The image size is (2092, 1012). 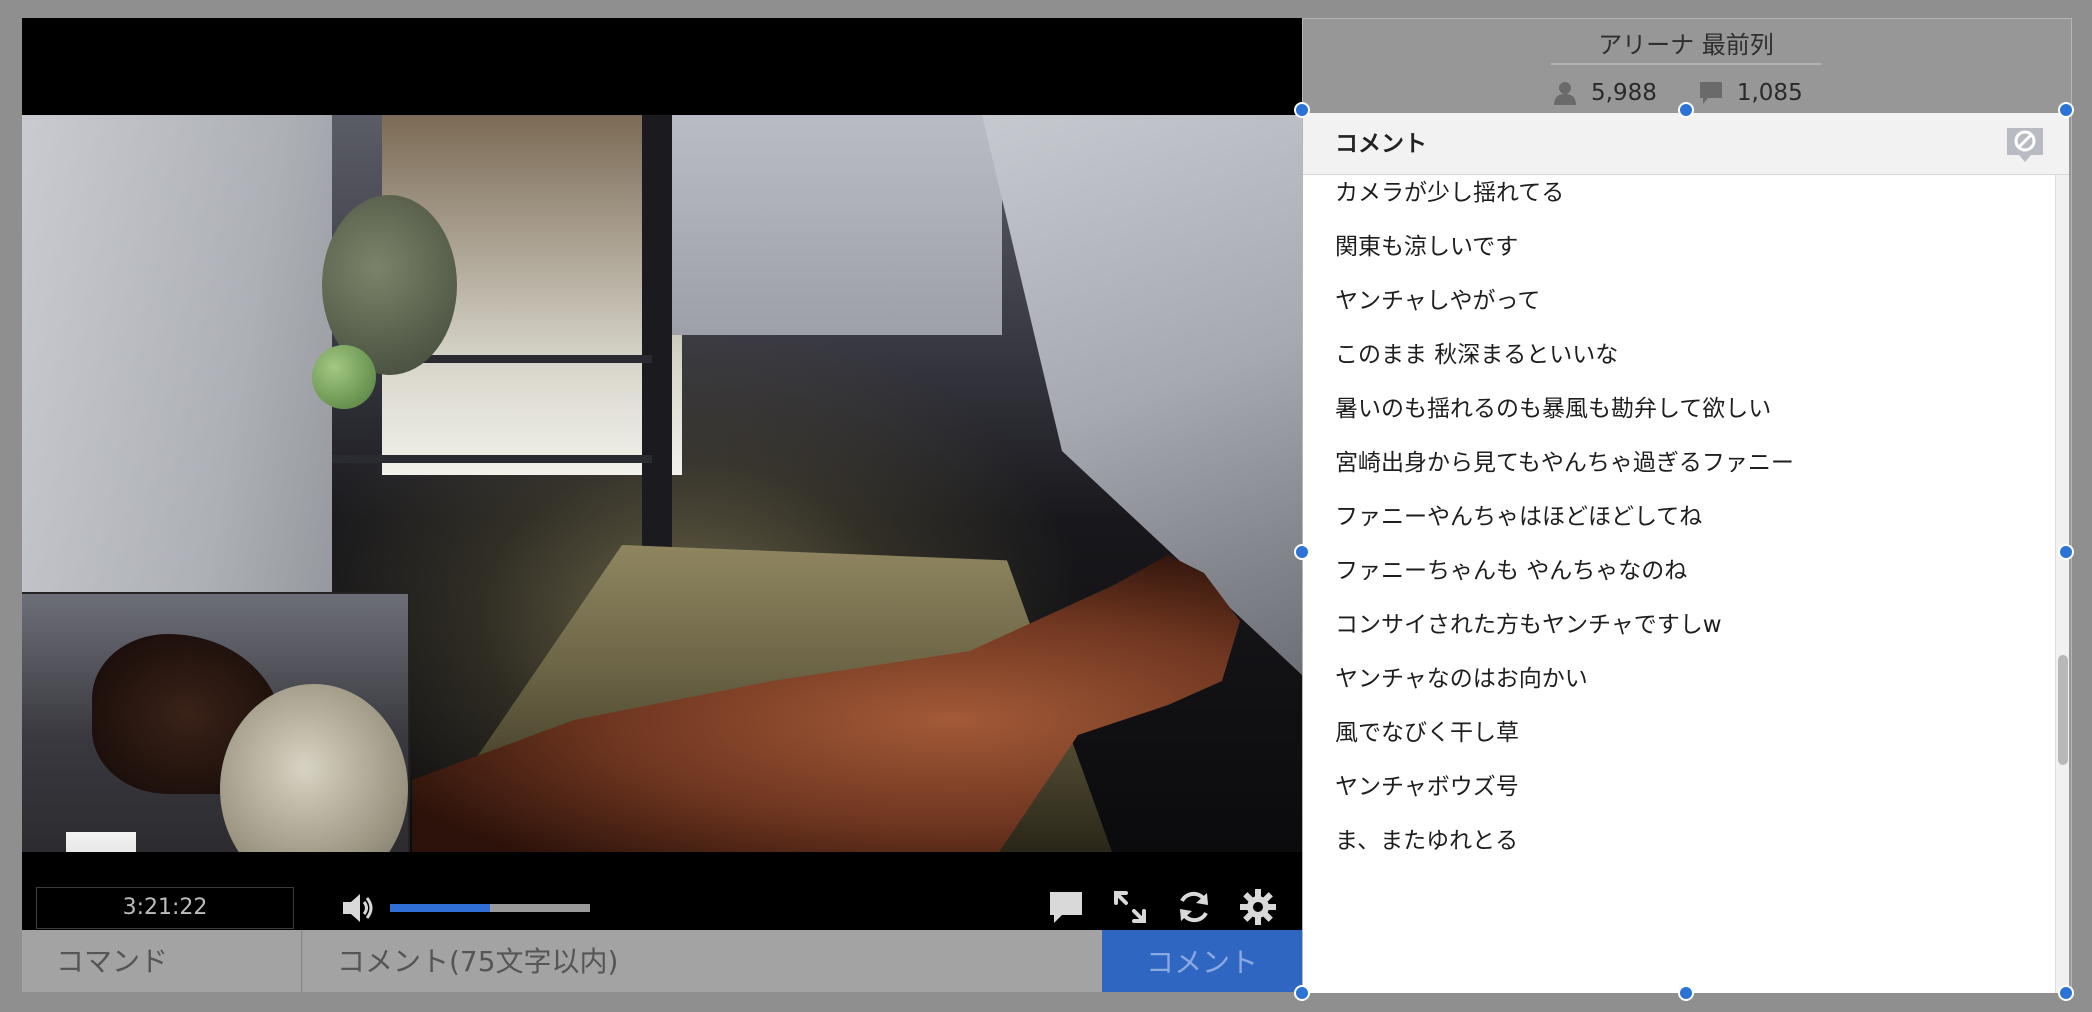 I want to click on comment-item: ま、またゆれとる, so click(x=1679, y=841).